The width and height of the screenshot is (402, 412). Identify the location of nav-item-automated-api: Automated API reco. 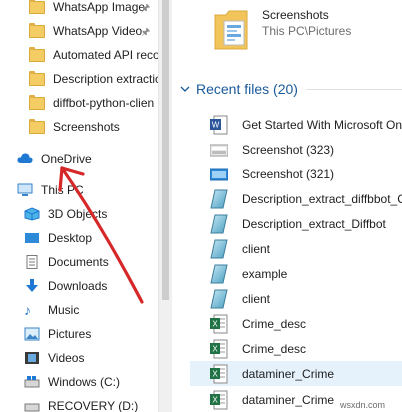
(93, 55).